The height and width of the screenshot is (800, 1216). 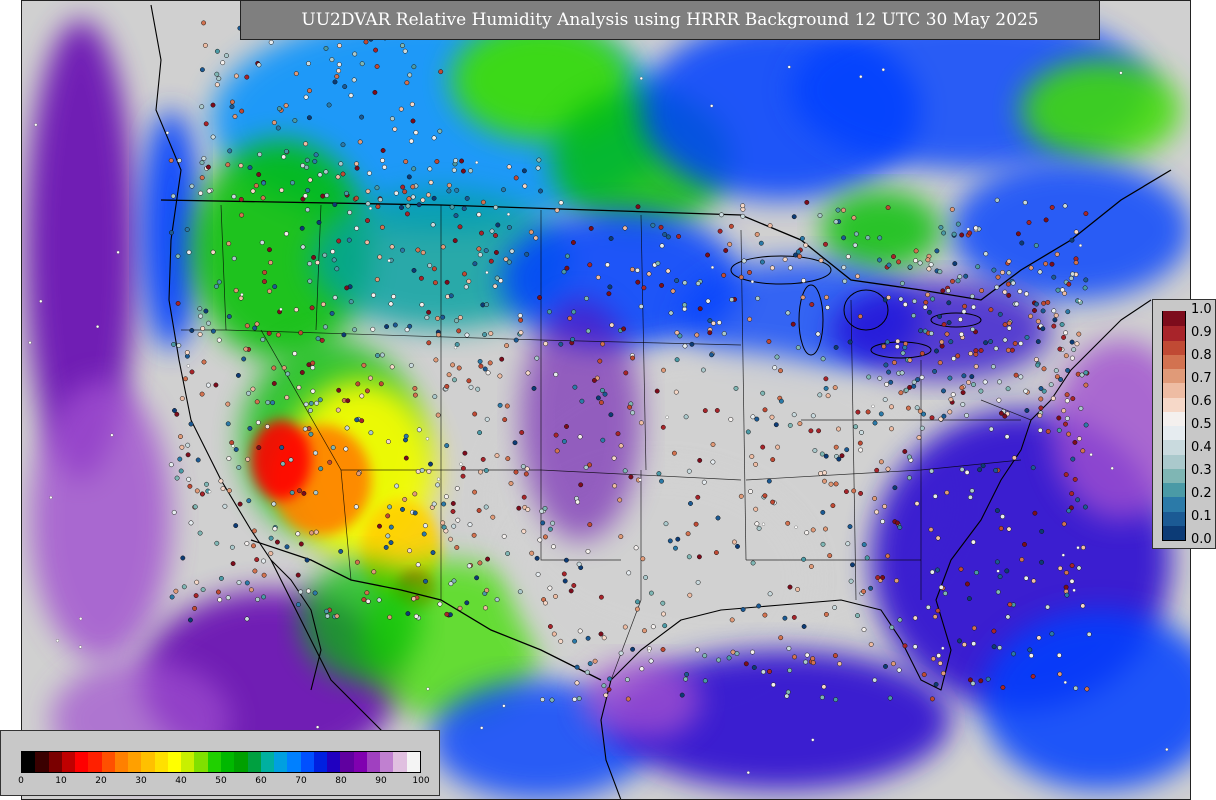 I want to click on obs-colorbar-segment, so click(x=1174, y=518).